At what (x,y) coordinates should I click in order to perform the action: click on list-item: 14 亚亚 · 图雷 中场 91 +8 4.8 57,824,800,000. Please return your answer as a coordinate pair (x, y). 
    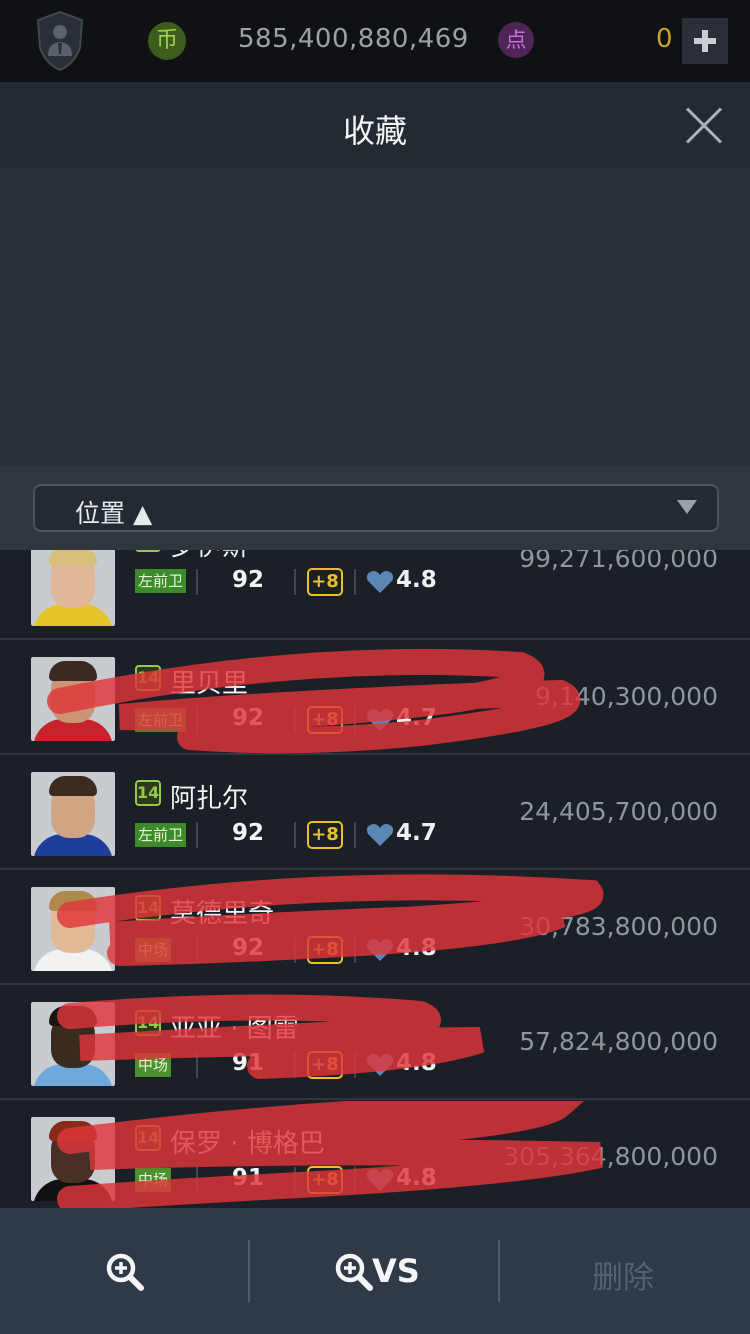
    Looking at the image, I should click on (375, 1043).